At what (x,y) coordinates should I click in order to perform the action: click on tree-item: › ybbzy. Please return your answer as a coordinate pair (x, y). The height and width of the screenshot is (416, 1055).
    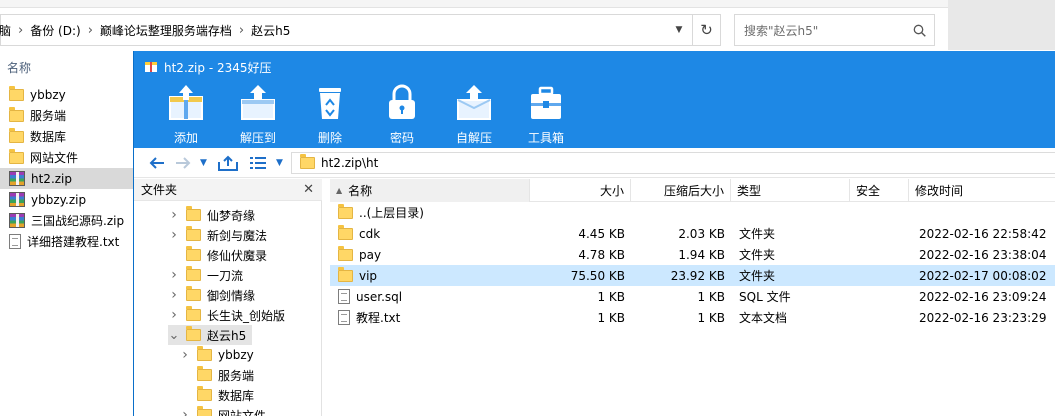
    Looking at the image, I should click on (219, 355).